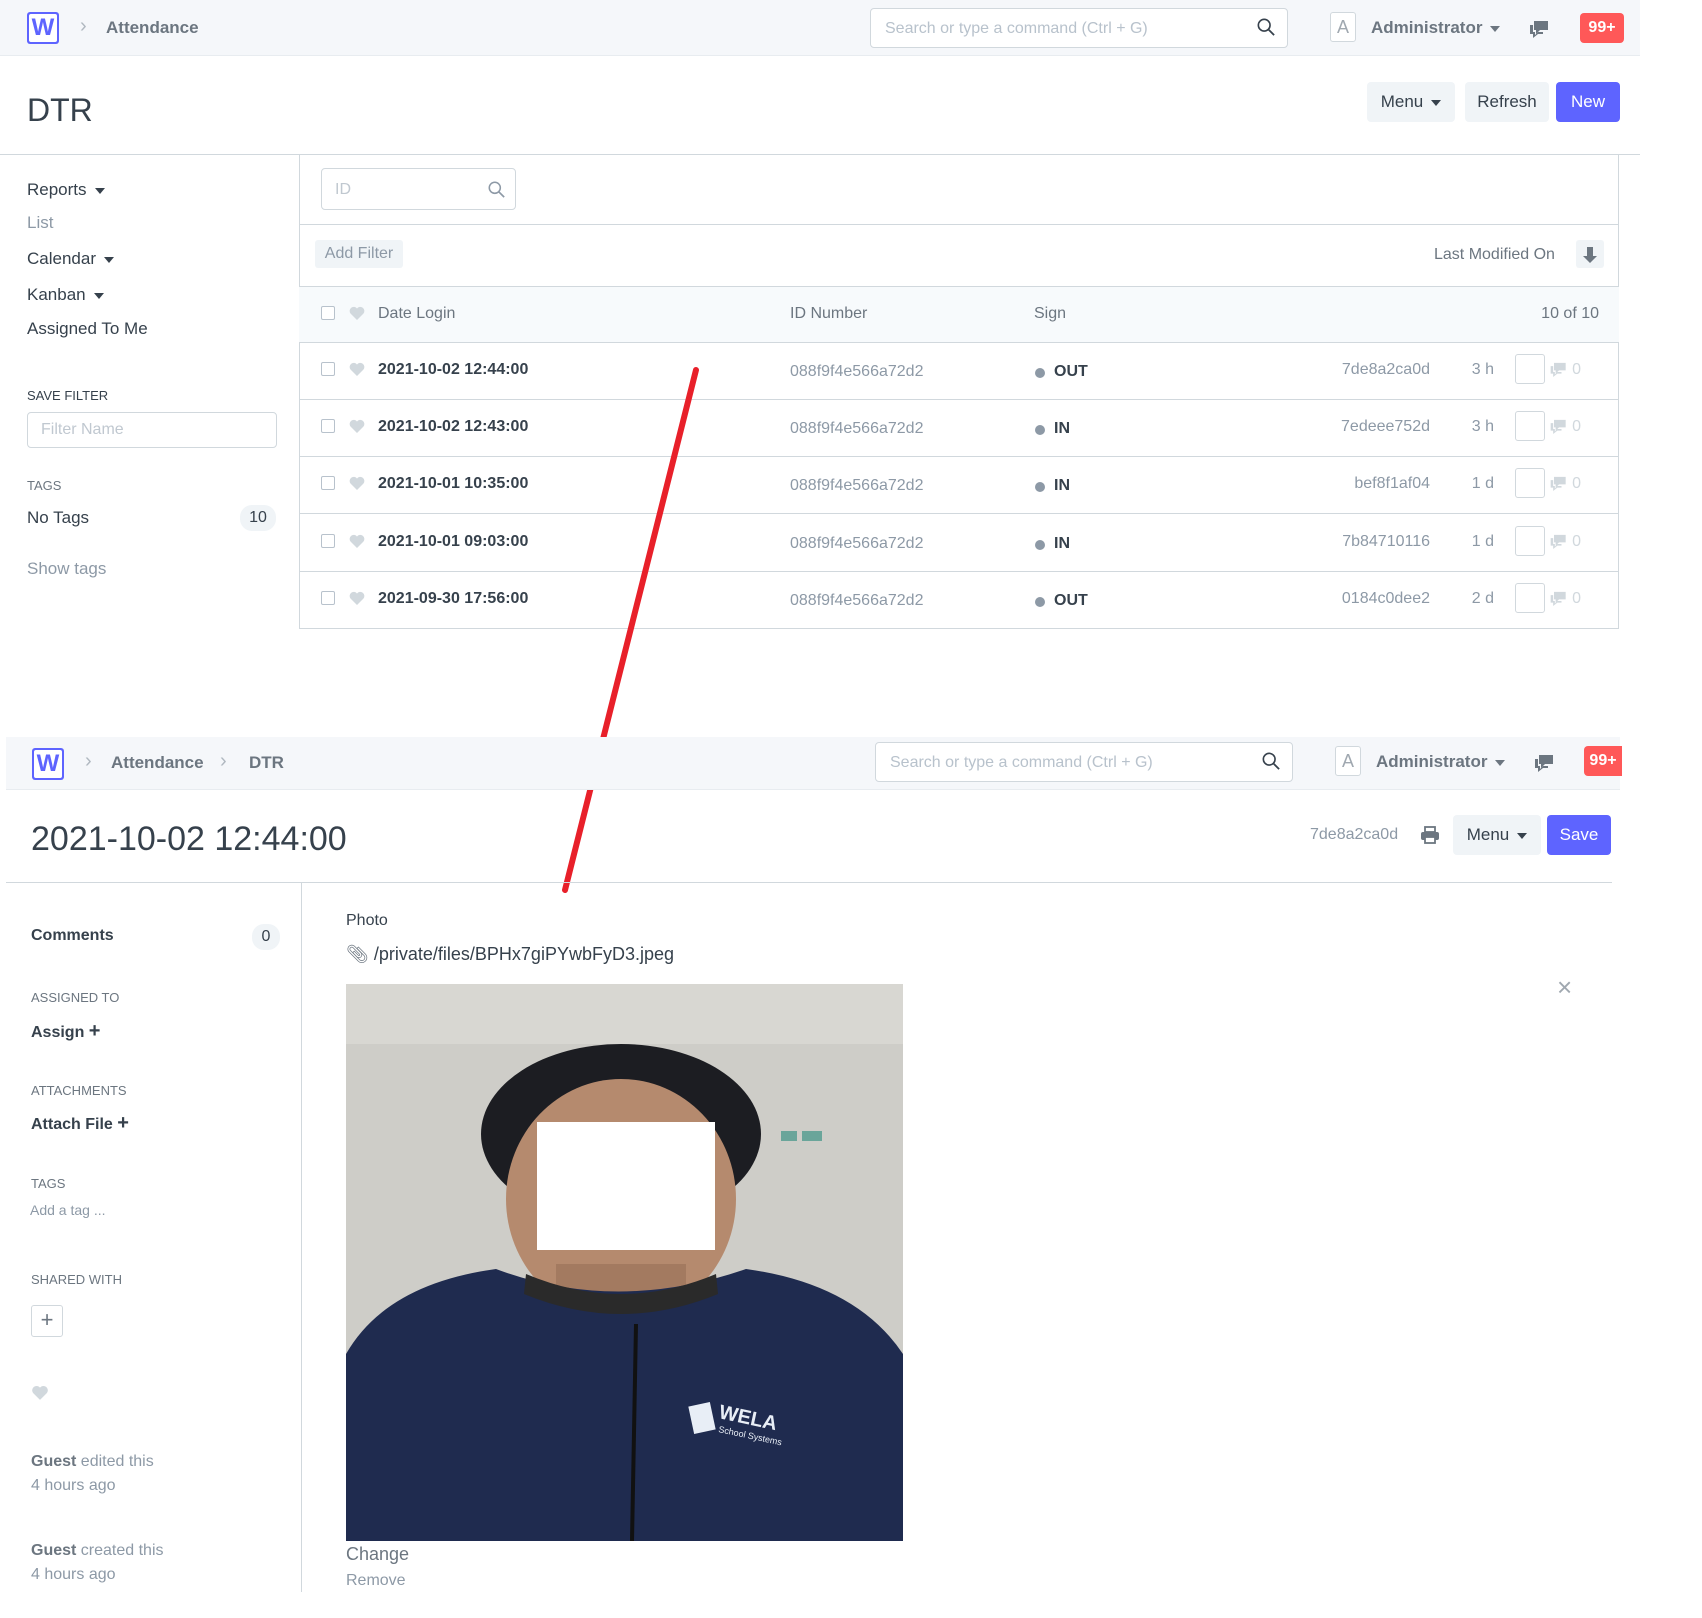  I want to click on chevron-right-icon: ›, so click(83, 26).